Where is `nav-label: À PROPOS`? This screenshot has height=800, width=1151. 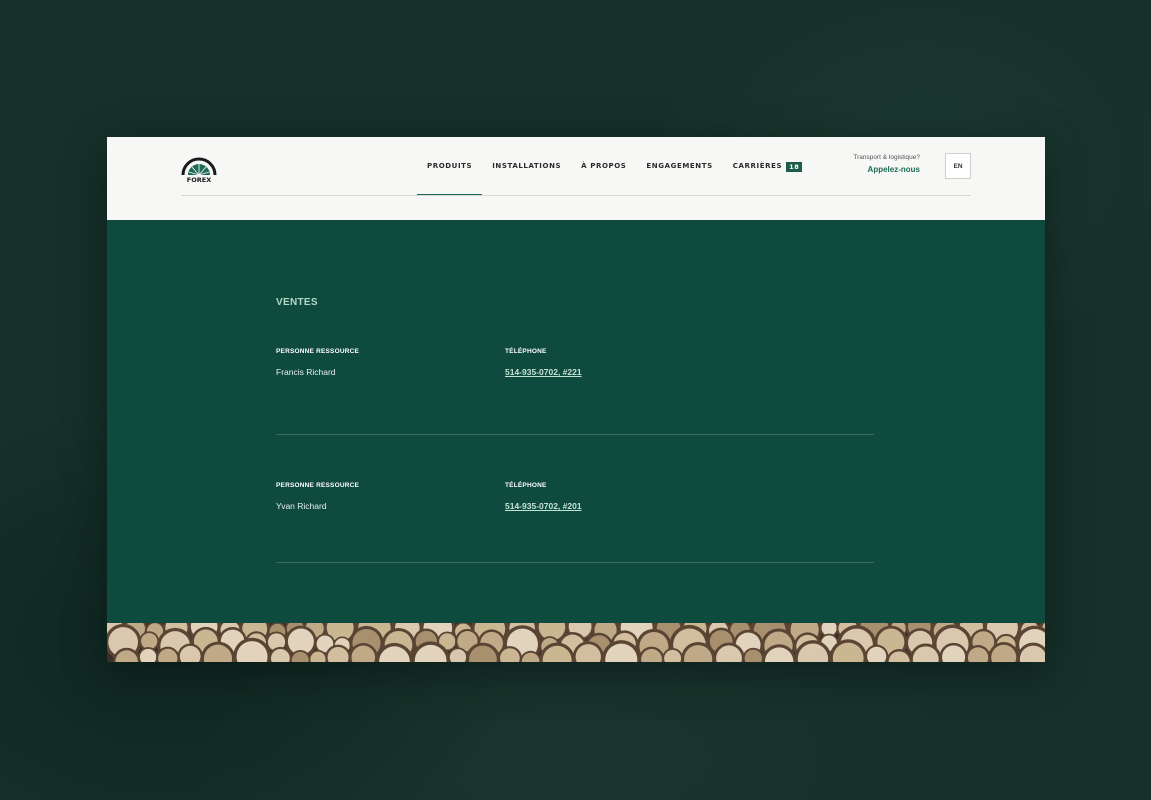 nav-label: À PROPOS is located at coordinates (604, 166).